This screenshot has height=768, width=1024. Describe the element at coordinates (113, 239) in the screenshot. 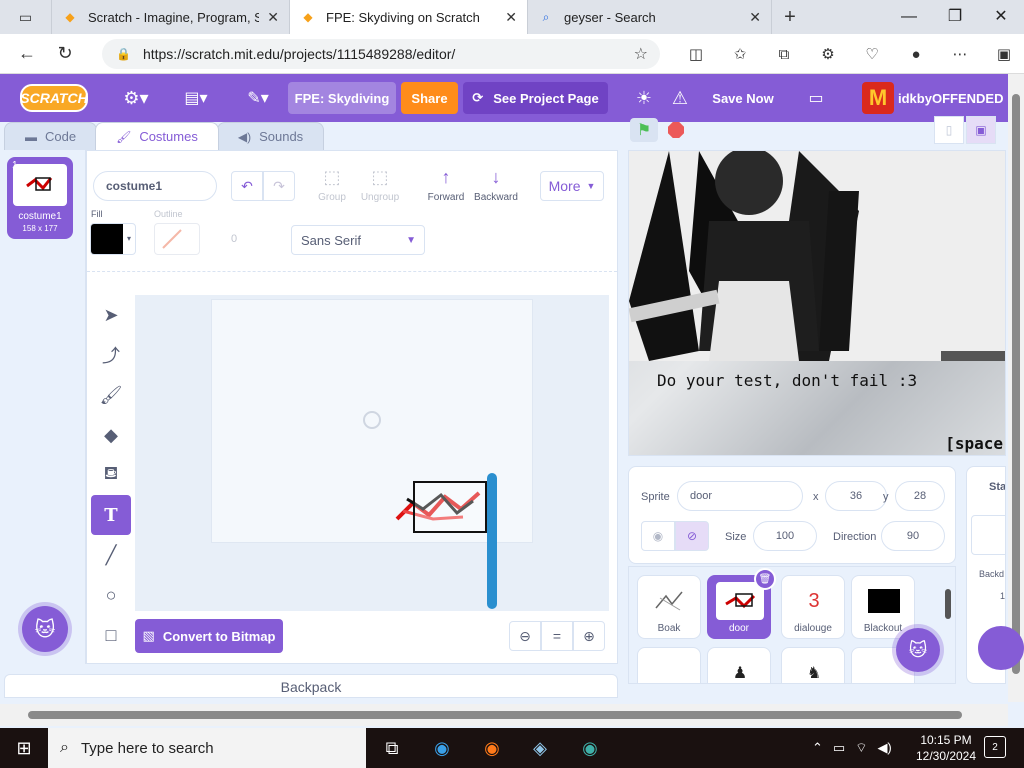

I see `fill-color-picker: ▾` at that location.